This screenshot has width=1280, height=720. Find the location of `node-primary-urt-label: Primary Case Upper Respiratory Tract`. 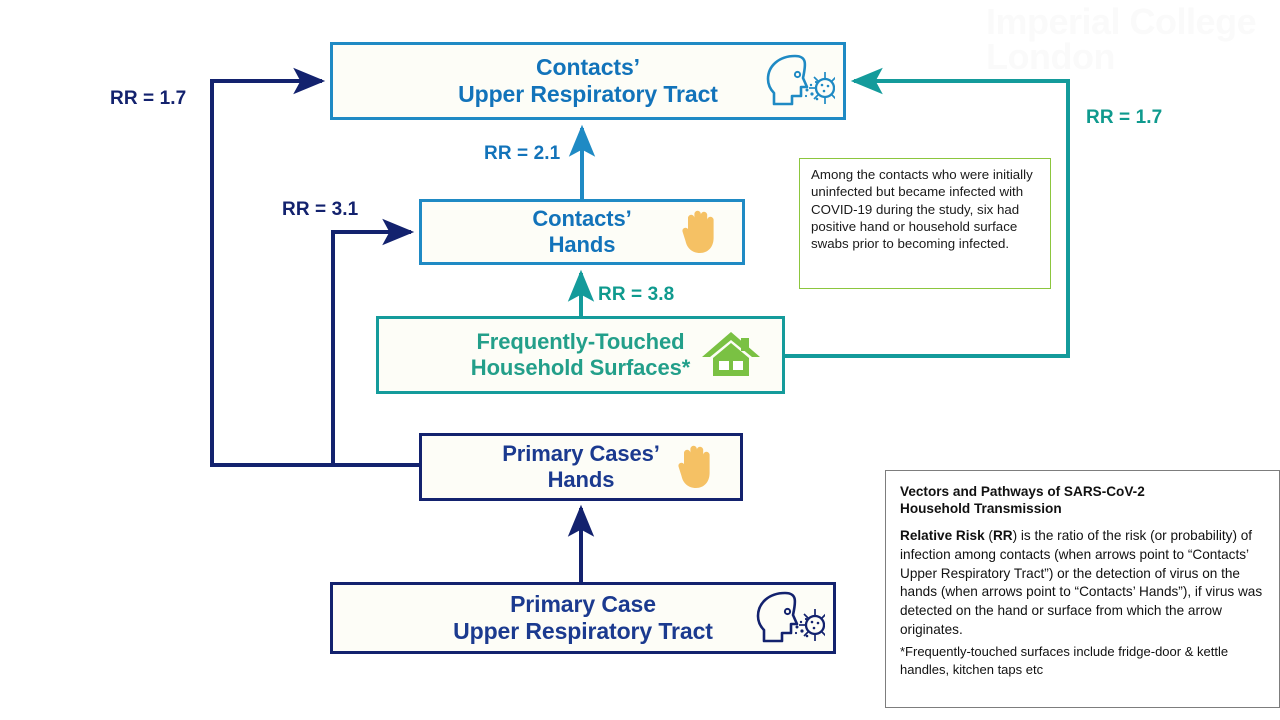

node-primary-urt-label: Primary Case Upper Respiratory Tract is located at coordinates (583, 617).